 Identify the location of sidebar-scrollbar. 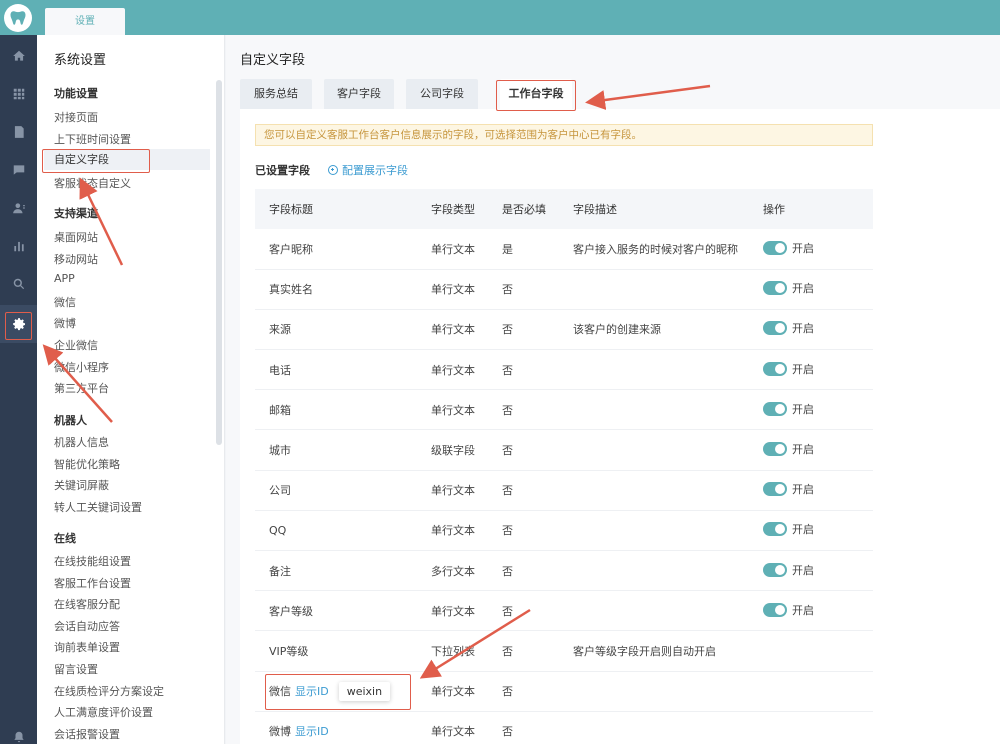
(219, 262).